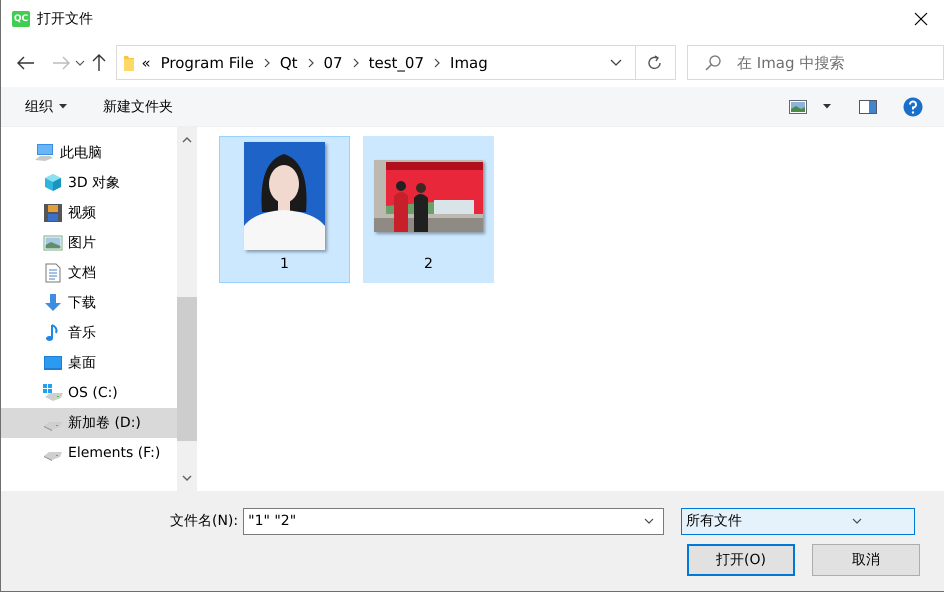  What do you see at coordinates (53, 242) in the screenshot?
I see `picture-icon` at bounding box center [53, 242].